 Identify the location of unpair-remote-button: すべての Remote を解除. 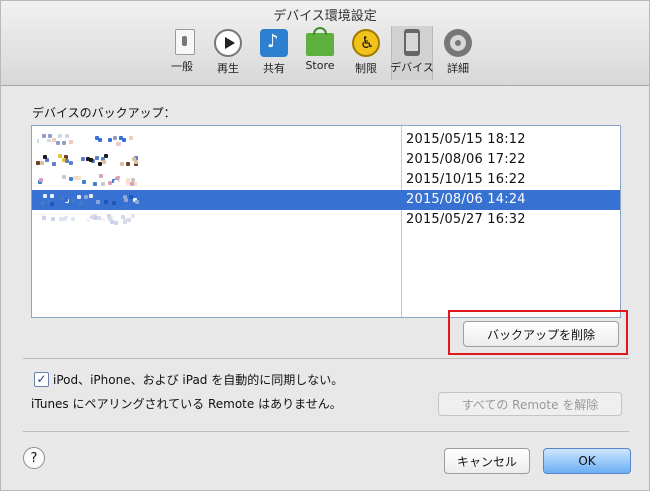
(530, 404).